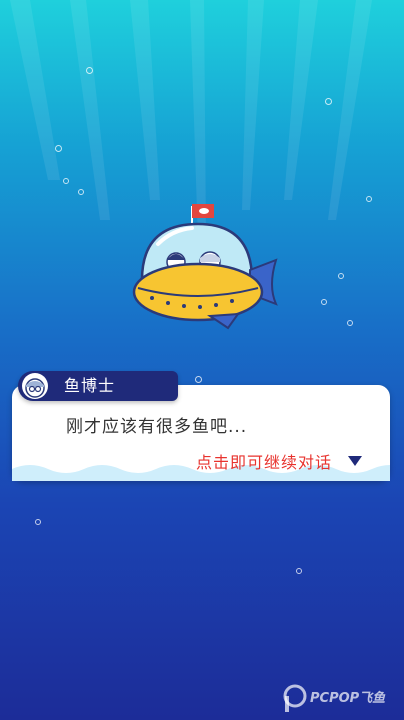 The image size is (404, 720). I want to click on watermark-text: PCPOP飞鱼, so click(348, 698).